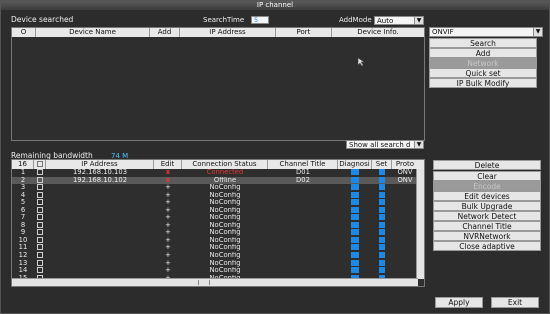 Image resolution: width=550 pixels, height=314 pixels. What do you see at coordinates (218, 271) in the screenshot?
I see `table-row: 14 + NoConfig` at bounding box center [218, 271].